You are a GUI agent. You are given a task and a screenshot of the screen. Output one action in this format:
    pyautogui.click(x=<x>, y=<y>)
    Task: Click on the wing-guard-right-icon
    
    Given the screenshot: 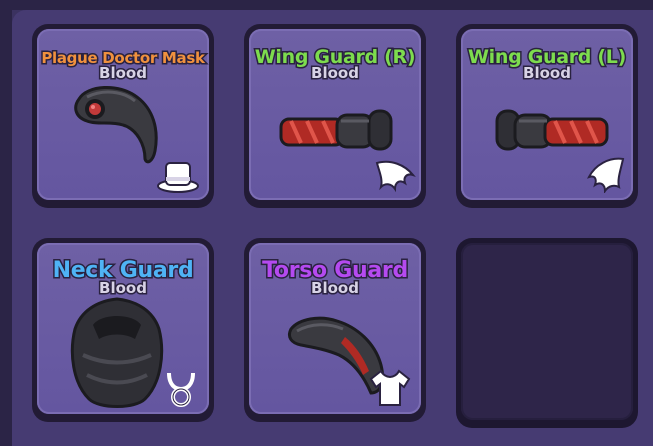 What is the action you would take?
    pyautogui.click(x=336, y=130)
    